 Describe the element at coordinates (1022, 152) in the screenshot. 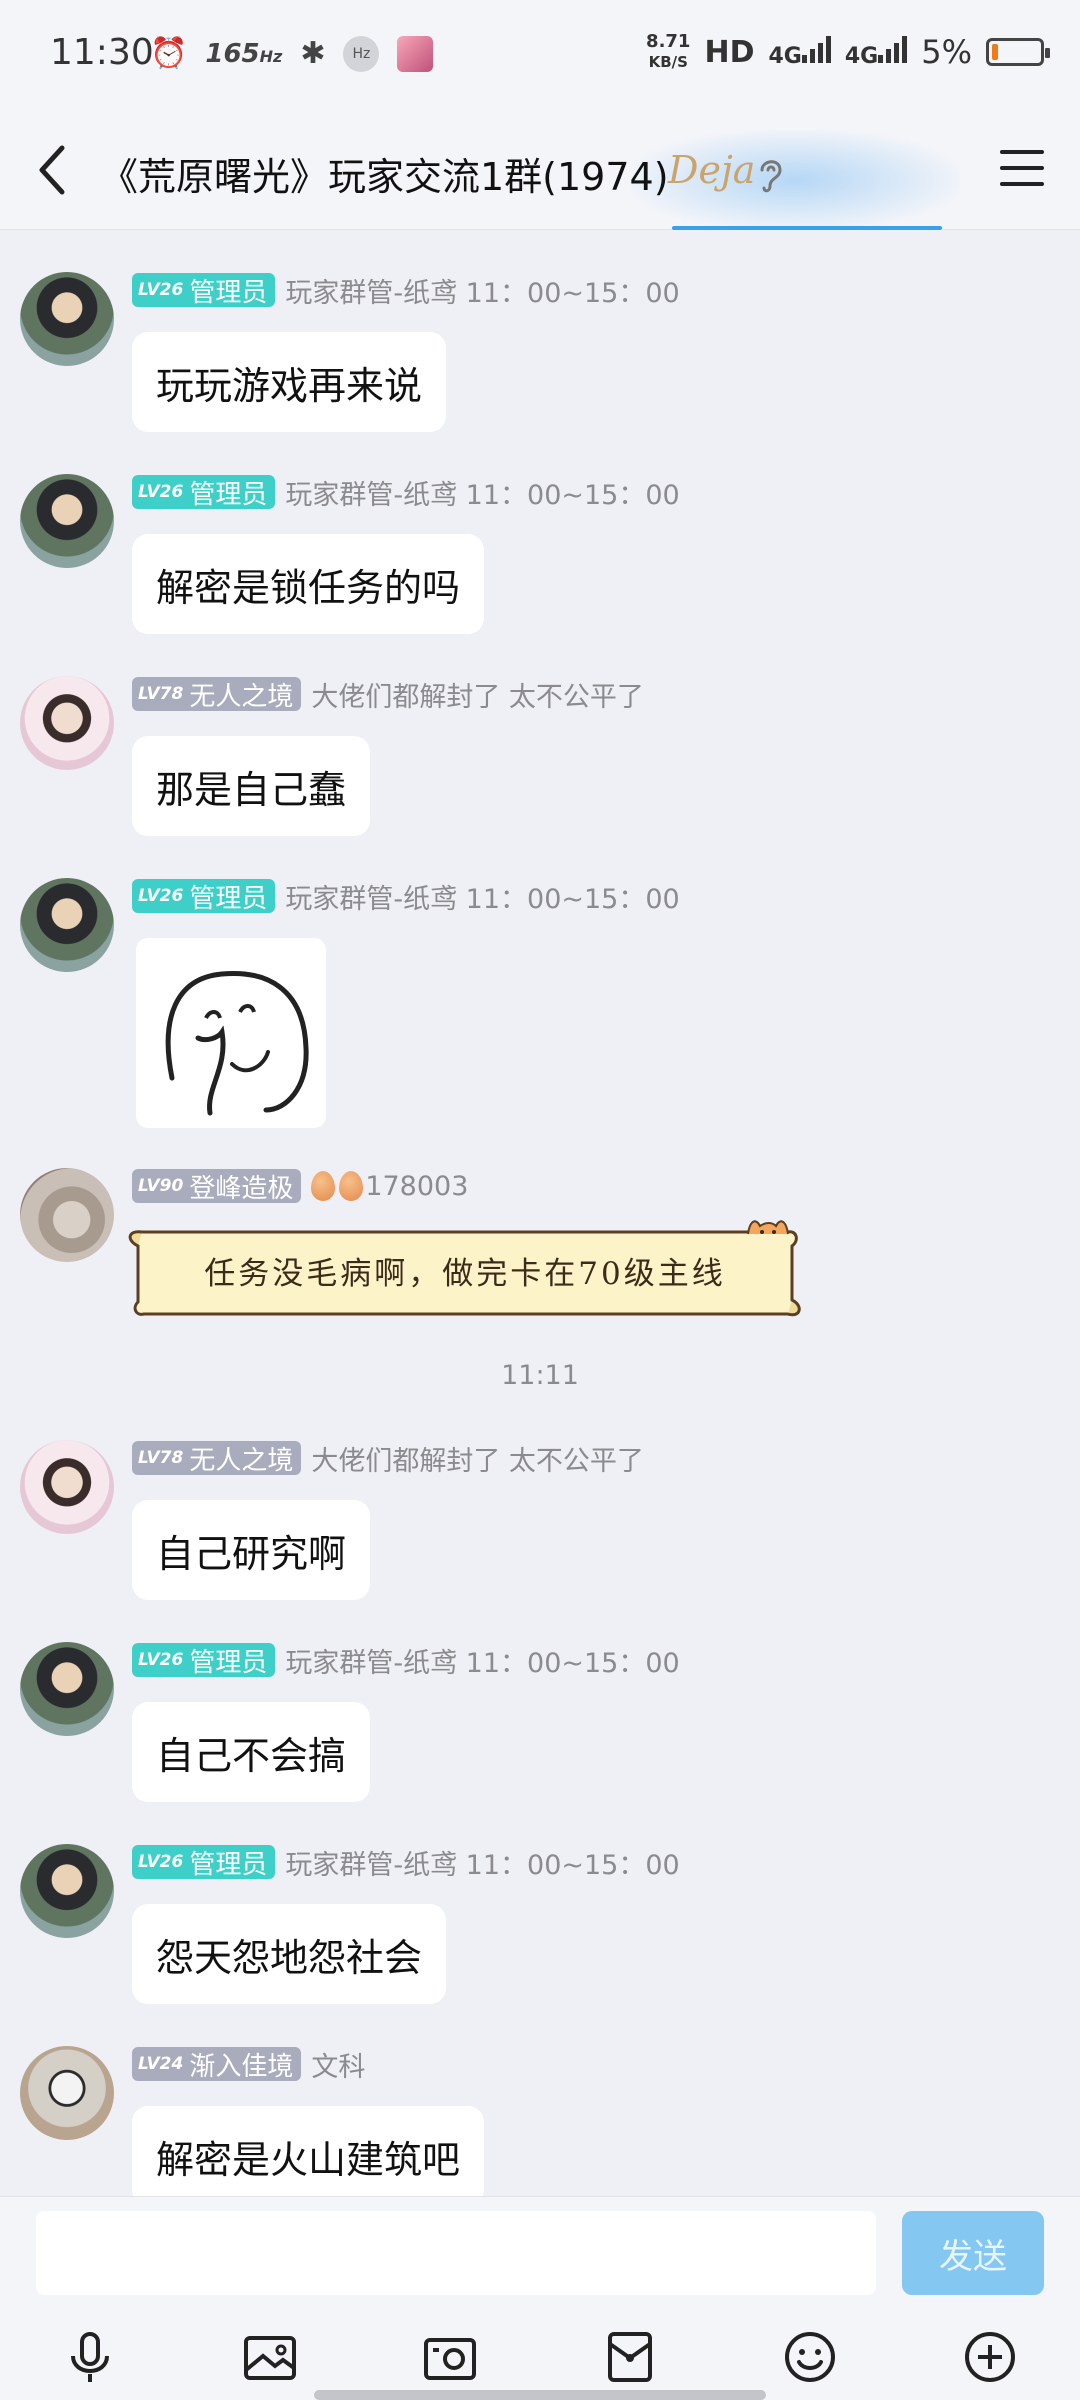

I see `hamburger-menu-icon` at that location.